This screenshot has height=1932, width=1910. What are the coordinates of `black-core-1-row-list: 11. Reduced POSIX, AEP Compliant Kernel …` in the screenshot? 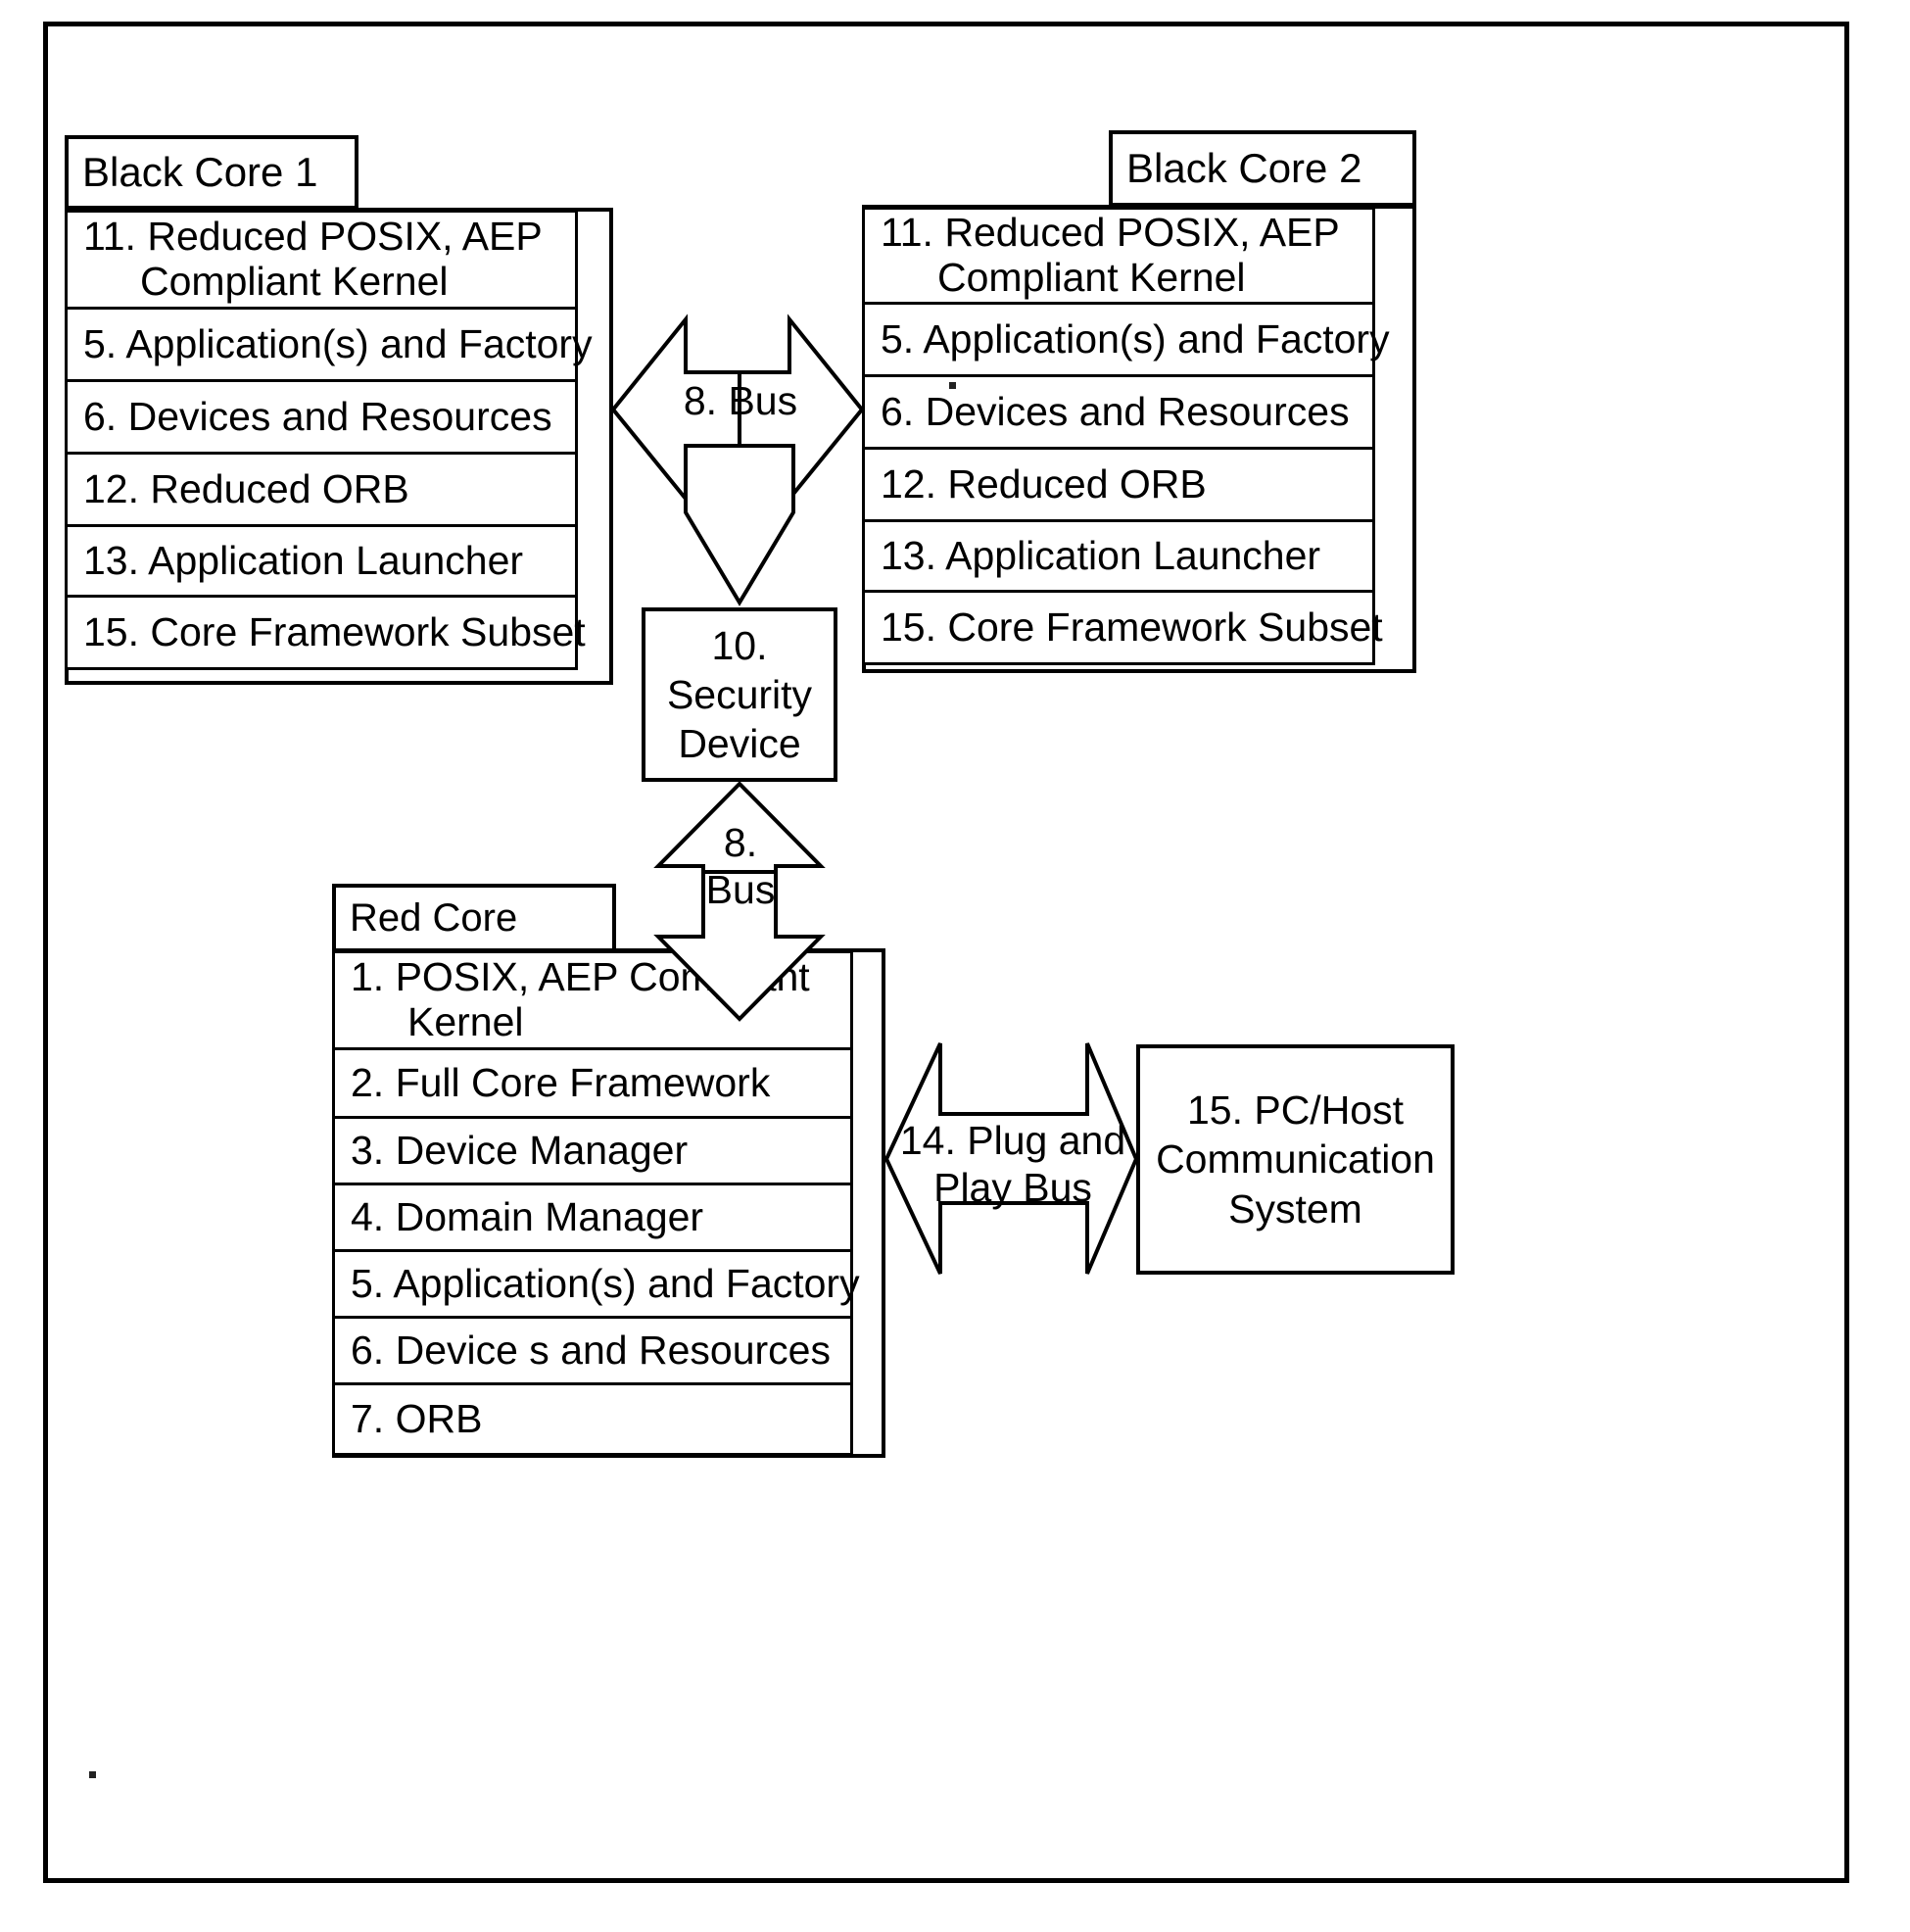 It's located at (329, 440).